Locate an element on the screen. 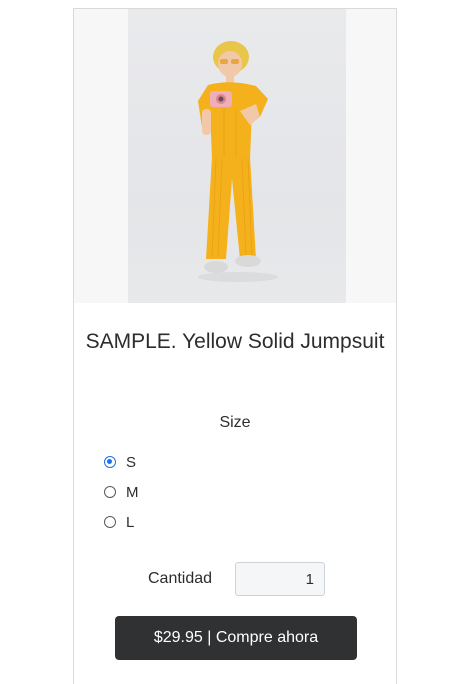  size-option-l: L is located at coordinates (121, 522).